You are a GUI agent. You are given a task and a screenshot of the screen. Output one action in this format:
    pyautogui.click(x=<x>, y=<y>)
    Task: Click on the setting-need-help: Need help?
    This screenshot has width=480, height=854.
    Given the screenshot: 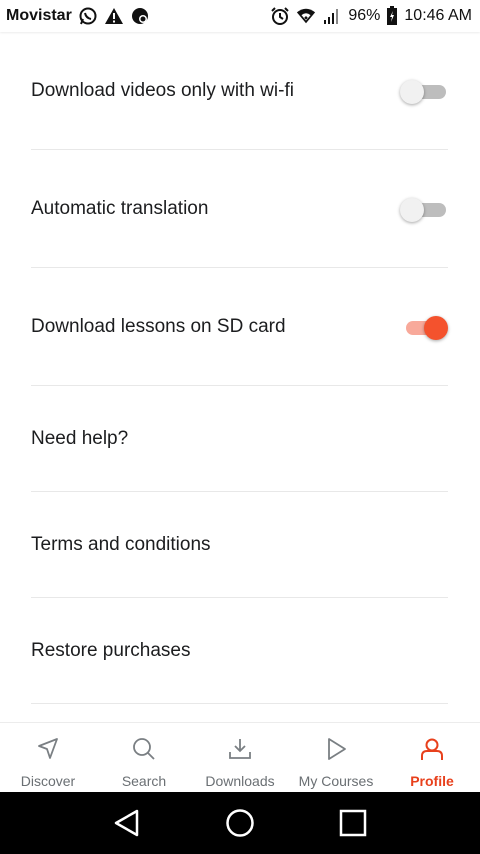 What is the action you would take?
    pyautogui.click(x=239, y=439)
    